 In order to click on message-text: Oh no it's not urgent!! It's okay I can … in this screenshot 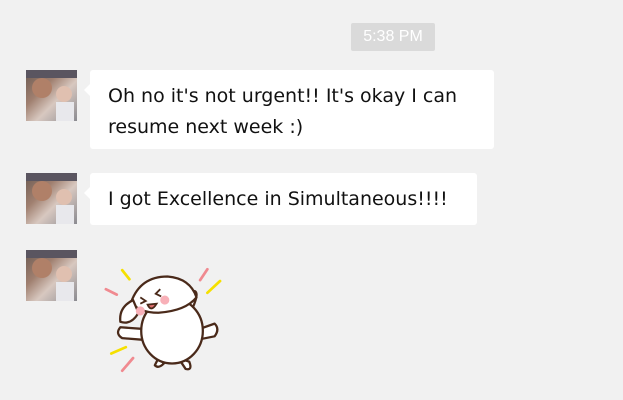, I will do `click(283, 111)`.